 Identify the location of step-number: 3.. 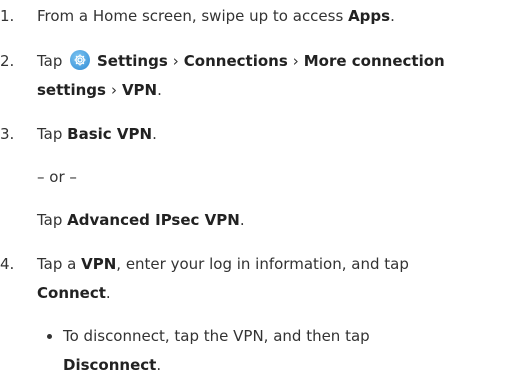
(7, 134).